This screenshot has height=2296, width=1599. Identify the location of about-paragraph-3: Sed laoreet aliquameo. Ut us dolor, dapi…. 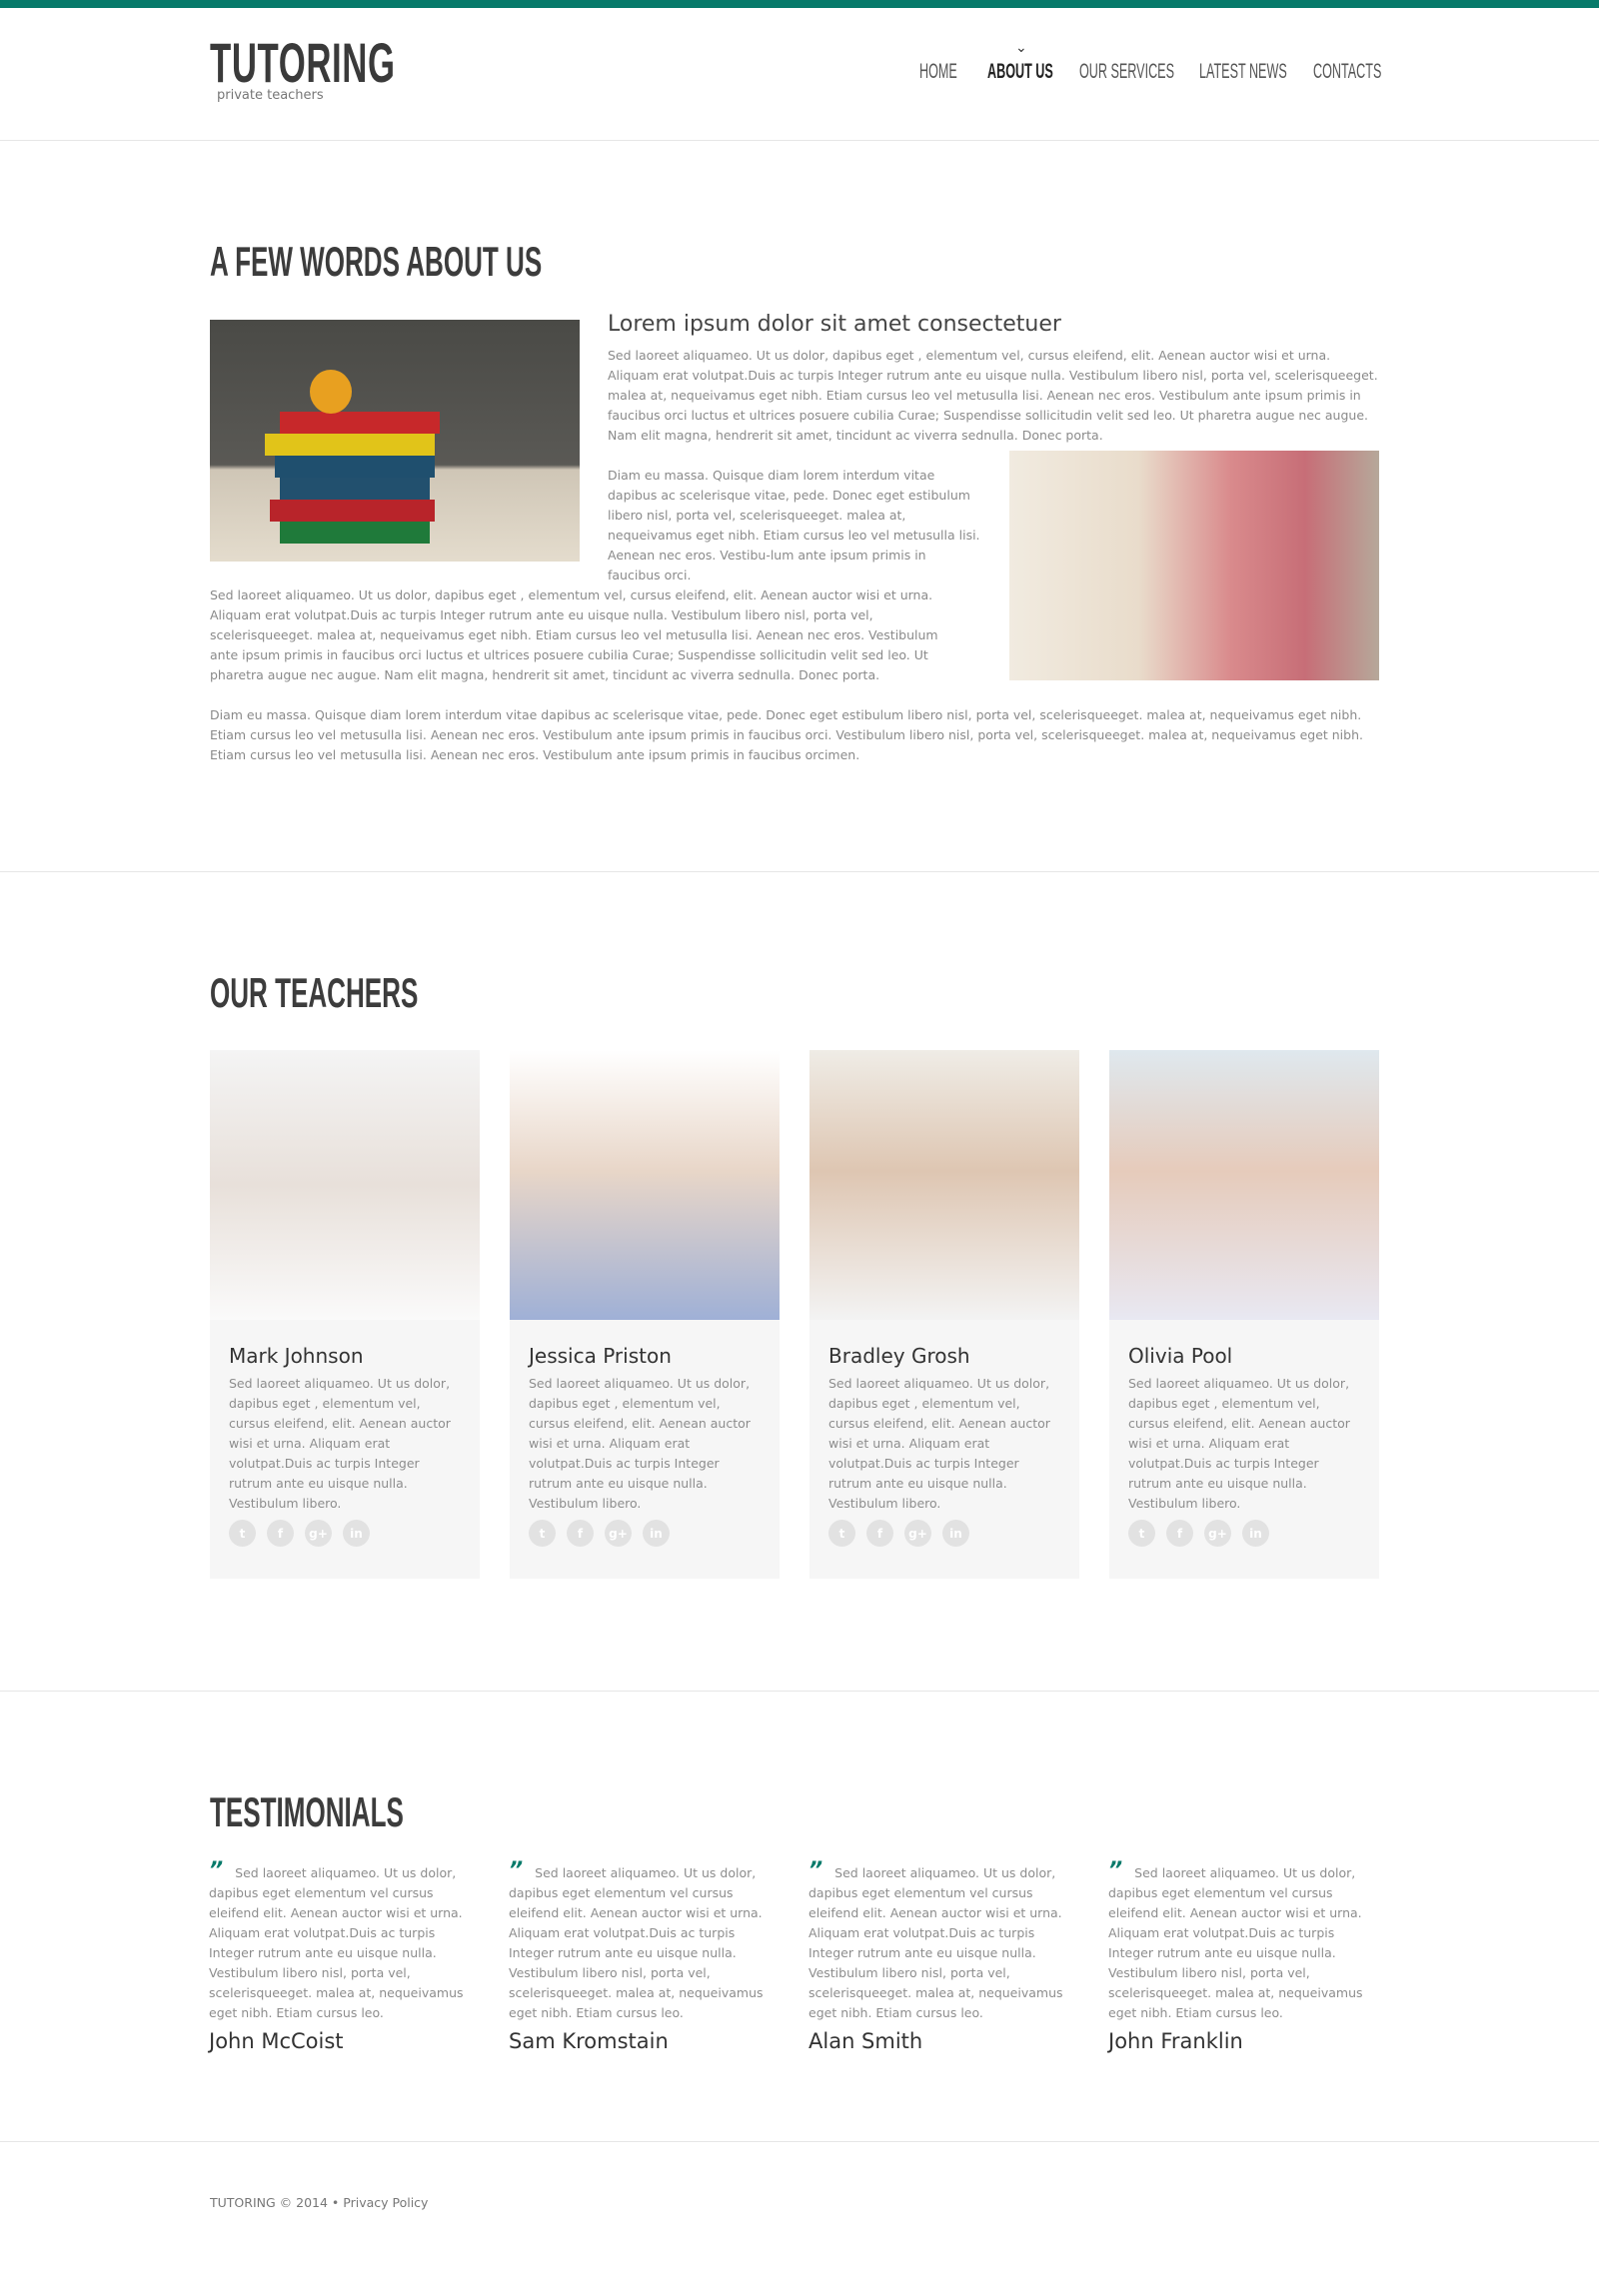
(574, 634).